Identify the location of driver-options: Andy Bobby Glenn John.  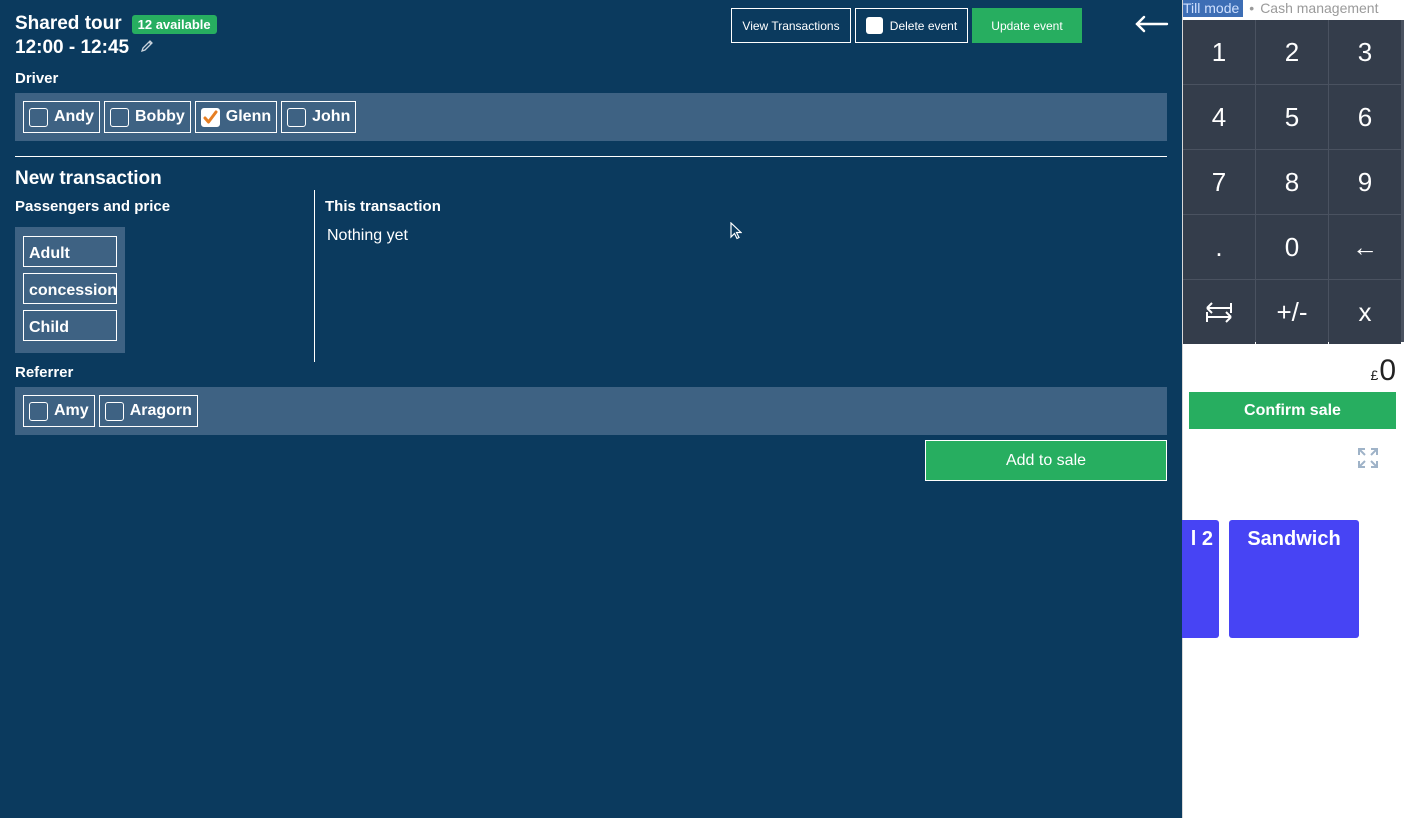
(591, 117).